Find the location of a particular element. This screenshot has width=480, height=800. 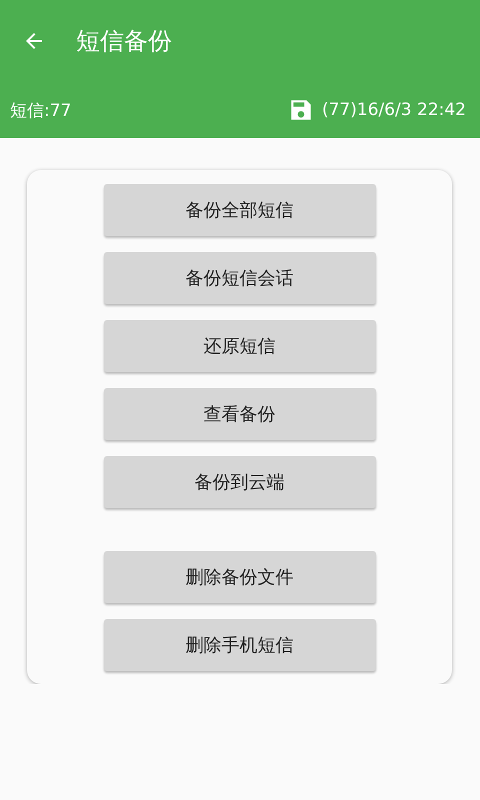

screen-title: 短信备份 is located at coordinates (124, 41).